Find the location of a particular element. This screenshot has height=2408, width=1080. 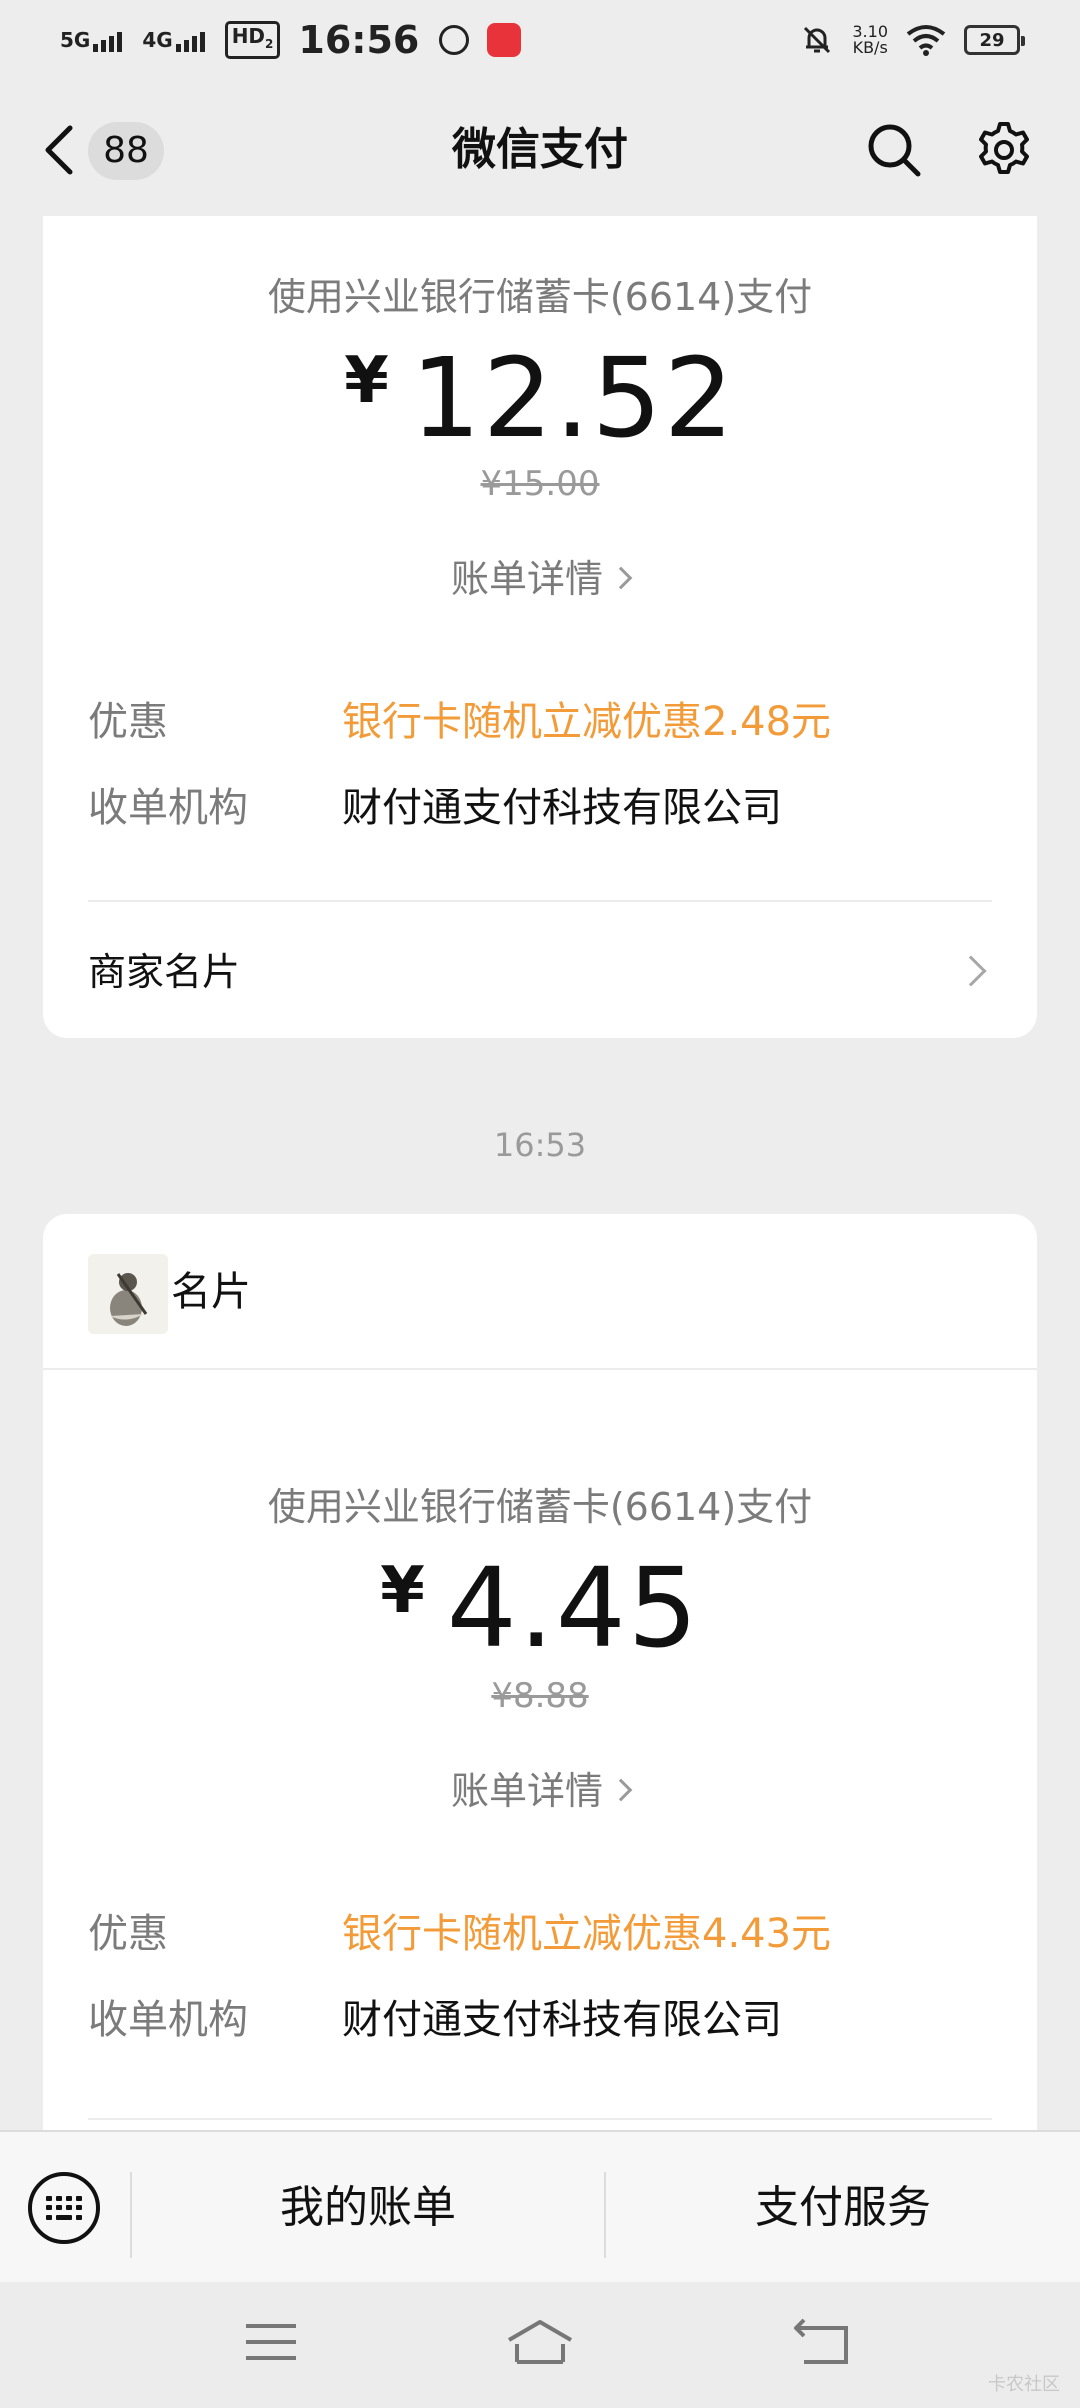

status-bar: 5G 4G HD2 16:56 3.10 KB/s 29 is located at coordinates (540, 40).